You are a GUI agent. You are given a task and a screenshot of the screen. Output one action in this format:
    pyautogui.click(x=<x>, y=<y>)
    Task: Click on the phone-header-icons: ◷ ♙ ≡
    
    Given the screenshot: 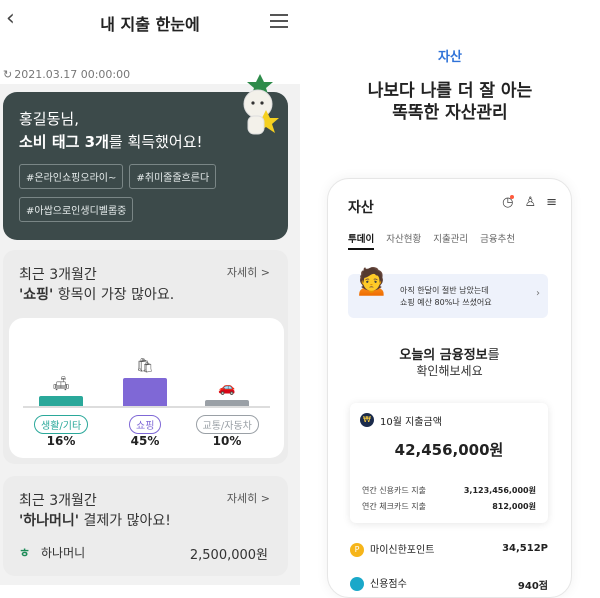 What is the action you would take?
    pyautogui.click(x=529, y=202)
    